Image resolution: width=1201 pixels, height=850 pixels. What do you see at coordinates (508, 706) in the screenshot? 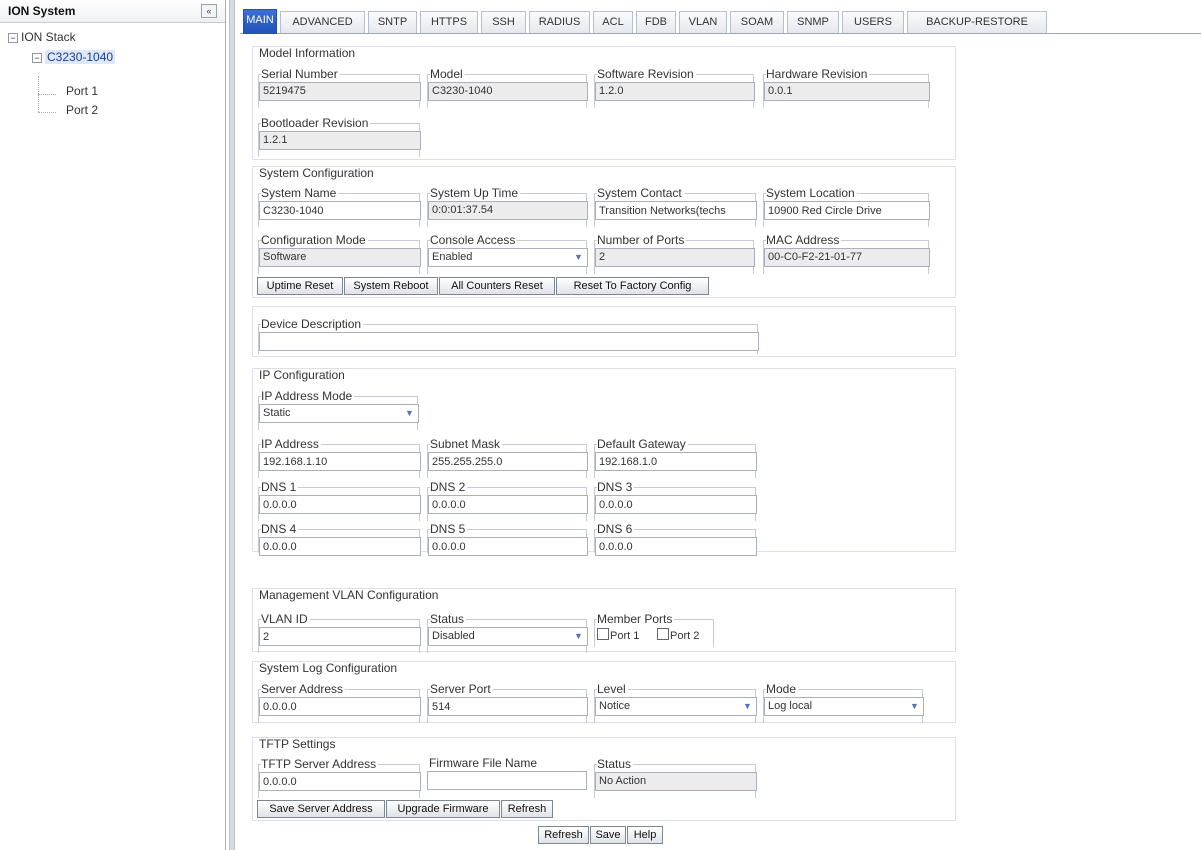
I see `syslog-server-port-input` at bounding box center [508, 706].